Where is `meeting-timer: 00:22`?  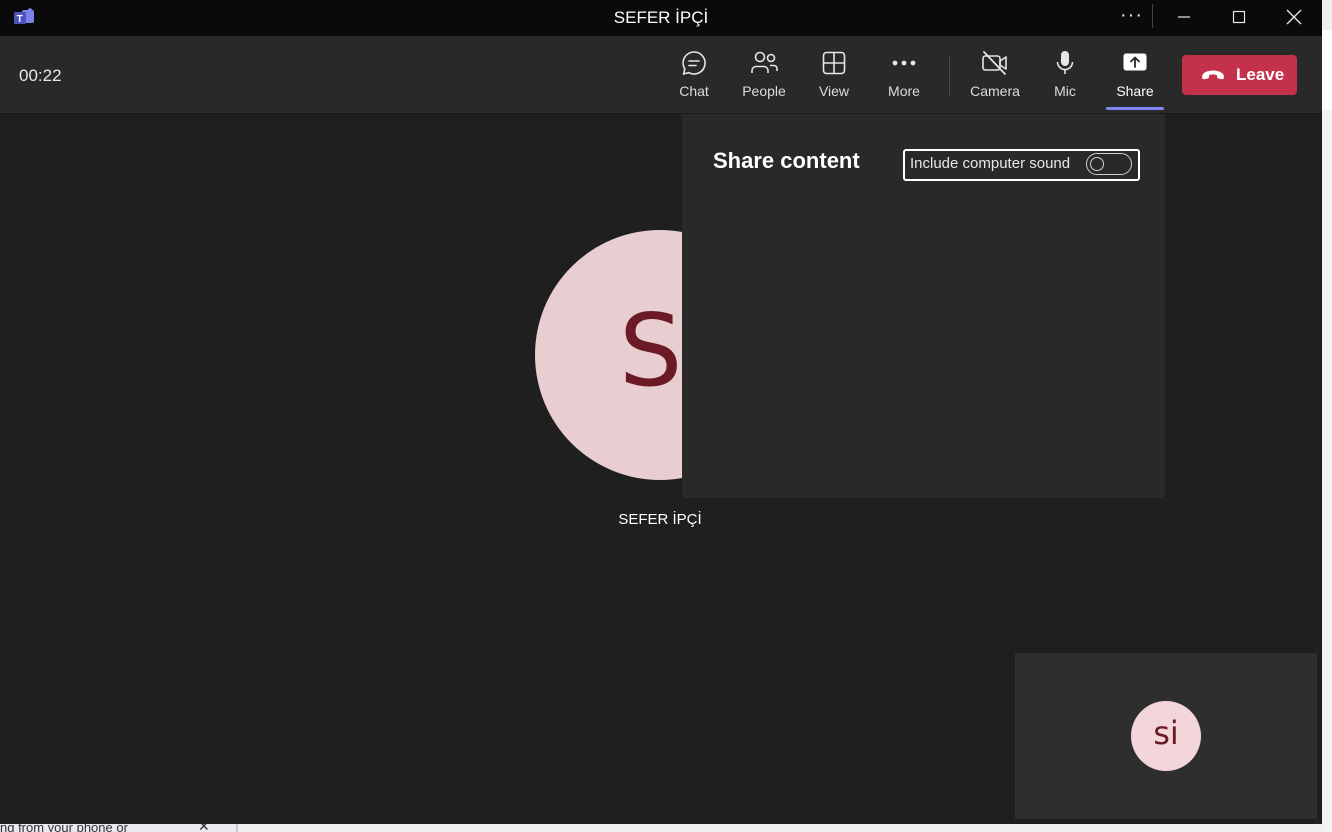
meeting-timer: 00:22 is located at coordinates (40, 75).